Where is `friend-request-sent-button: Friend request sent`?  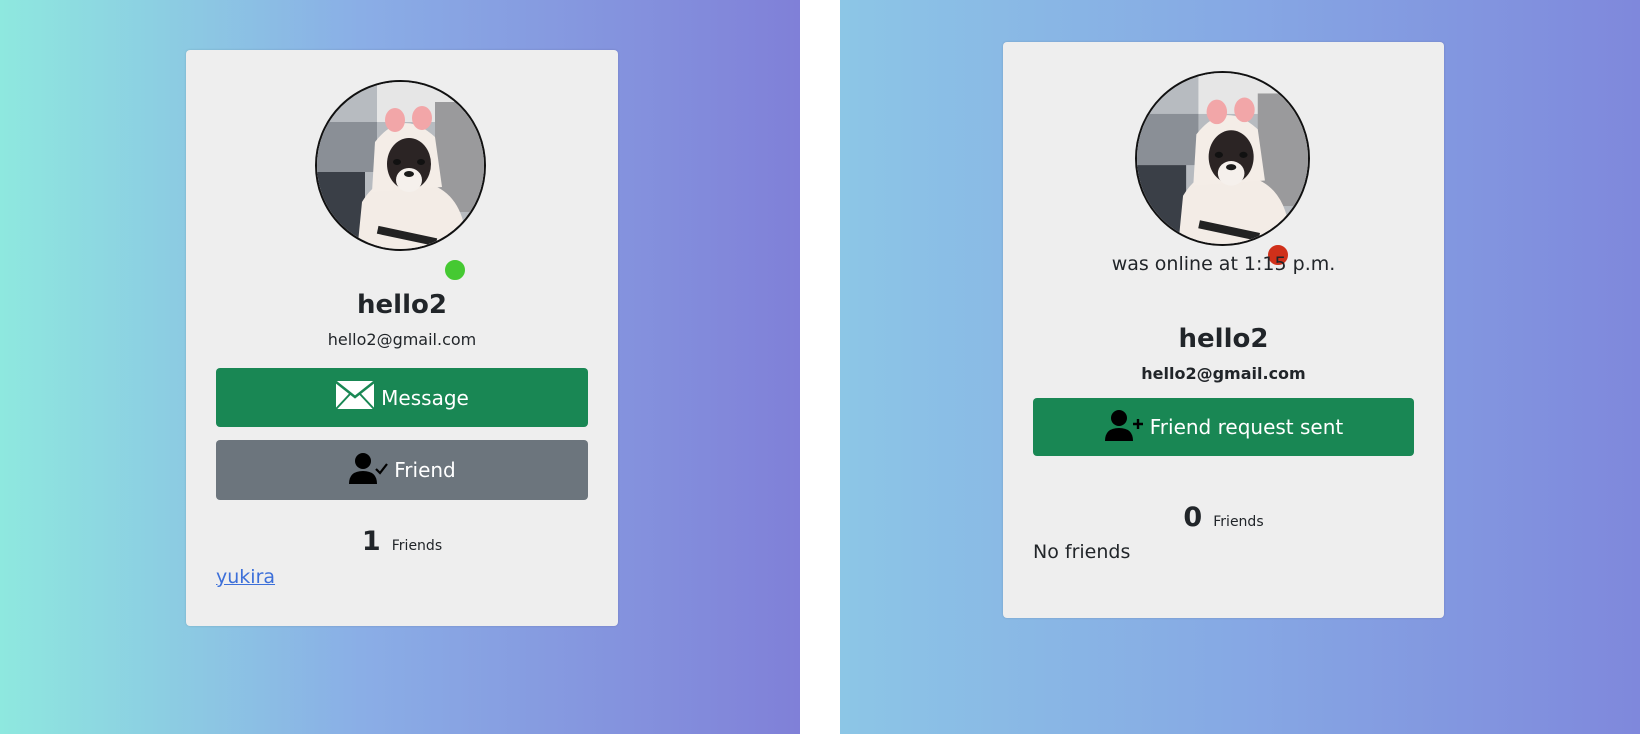 friend-request-sent-button: Friend request sent is located at coordinates (1223, 427).